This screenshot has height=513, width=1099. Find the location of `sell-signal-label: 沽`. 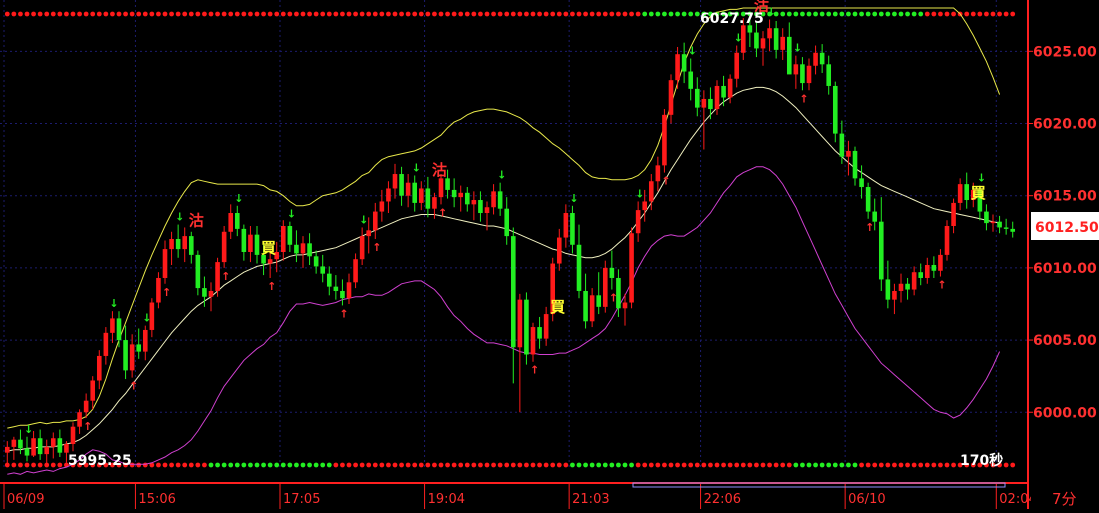

sell-signal-label: 沽 is located at coordinates (439, 170).